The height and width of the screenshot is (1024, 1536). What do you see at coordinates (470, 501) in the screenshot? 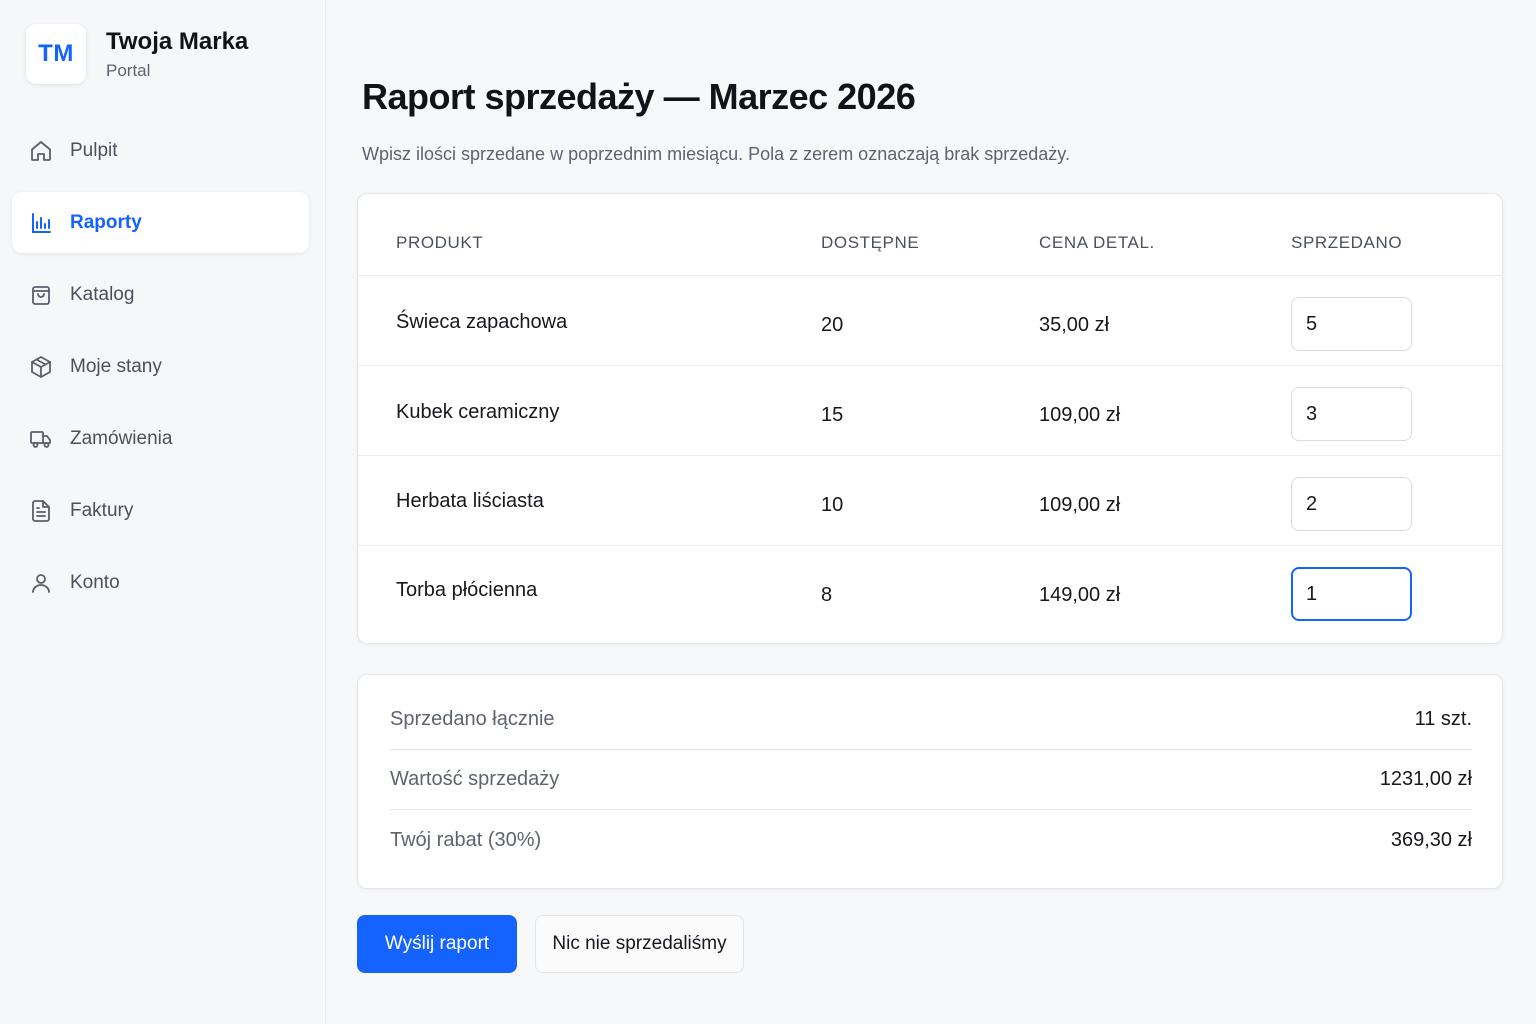
I see `product-name: Herbata liściasta` at bounding box center [470, 501].